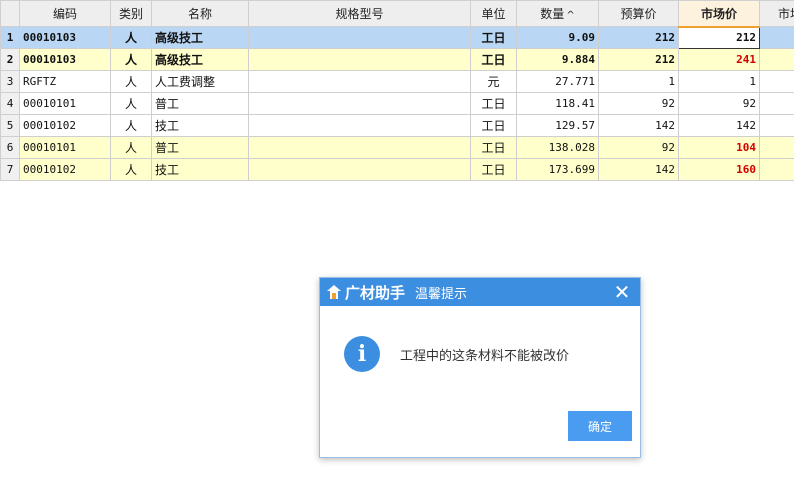 This screenshot has width=794, height=480. What do you see at coordinates (557, 125) in the screenshot?
I see `cell-quantity: 129.57` at bounding box center [557, 125].